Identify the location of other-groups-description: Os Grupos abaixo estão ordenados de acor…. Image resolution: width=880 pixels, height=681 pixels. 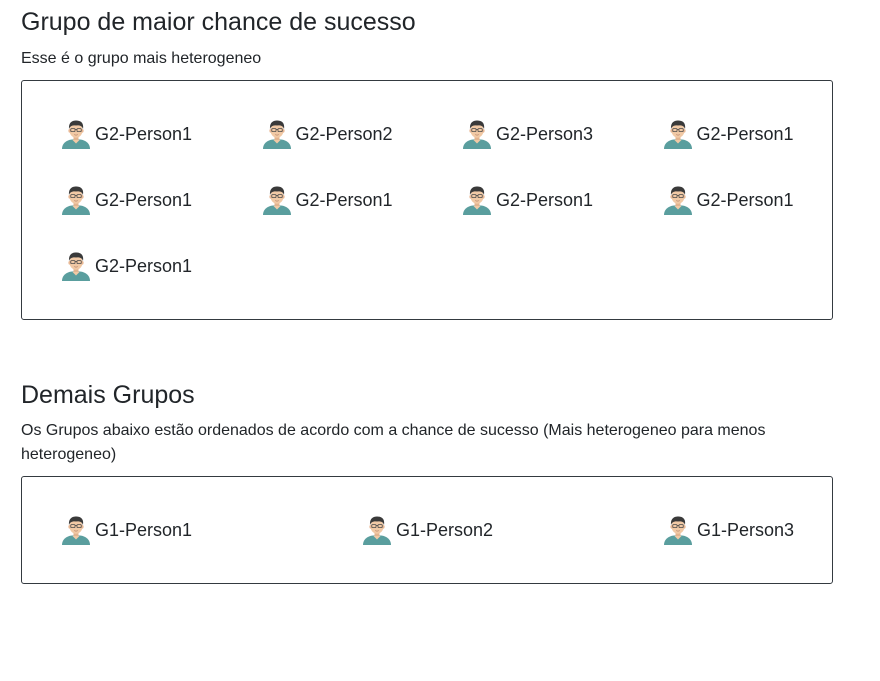
(393, 442).